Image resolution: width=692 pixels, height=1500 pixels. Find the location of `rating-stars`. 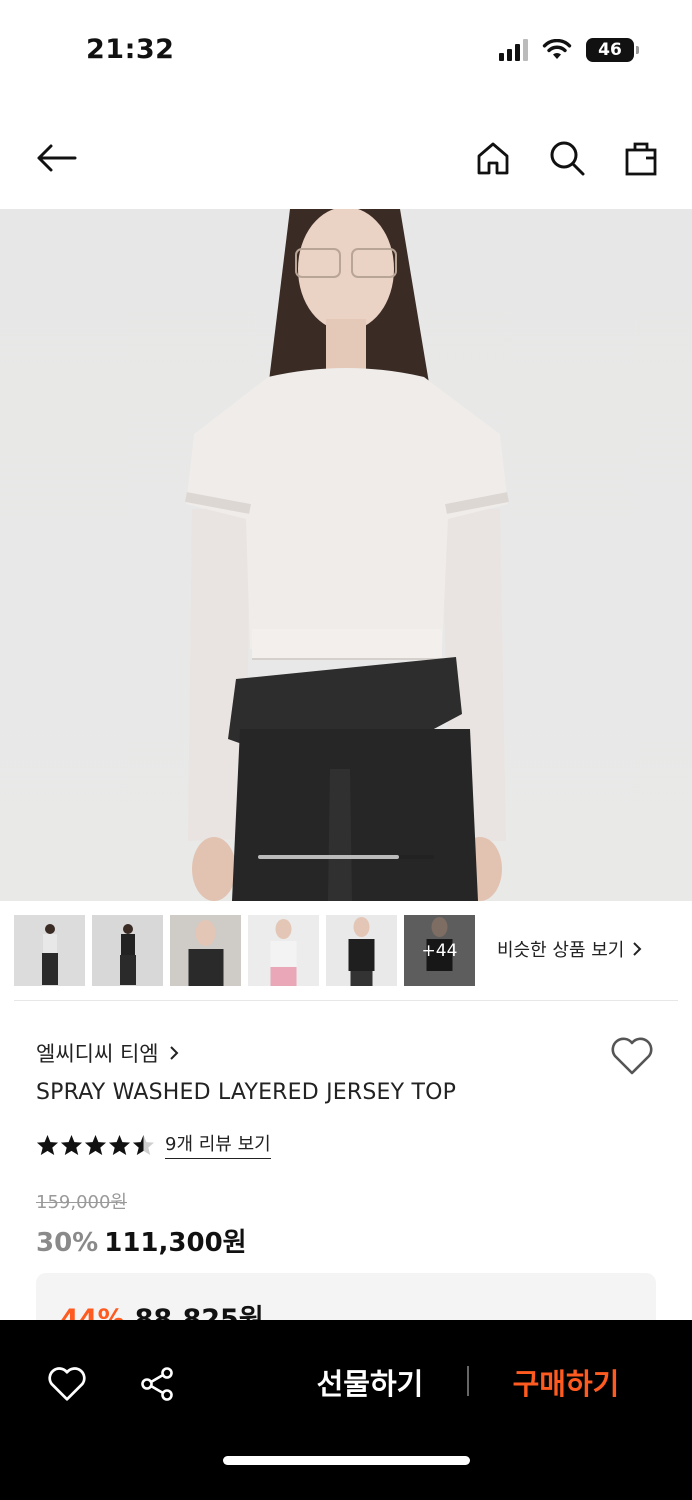

rating-stars is located at coordinates (95, 1145).